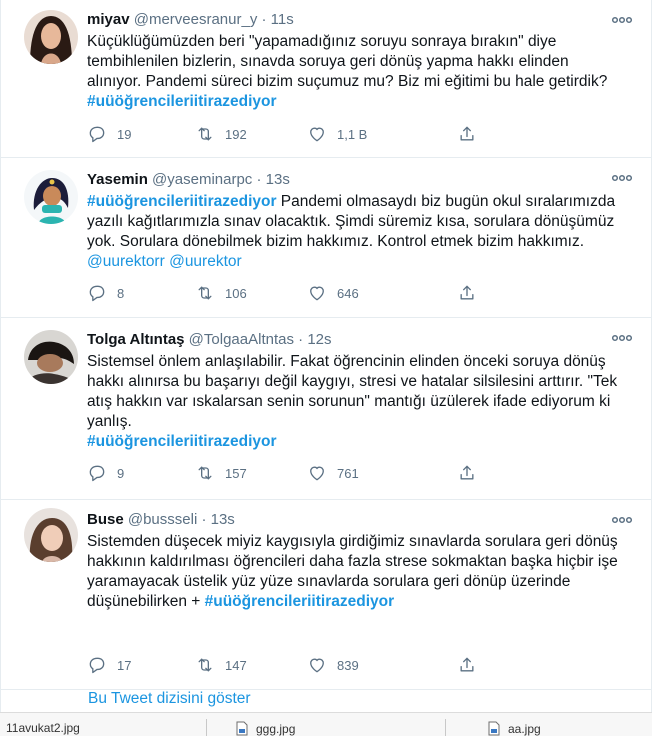 The width and height of the screenshot is (652, 736). Describe the element at coordinates (141, 293) in the screenshot. I see `reply-button: 8` at that location.